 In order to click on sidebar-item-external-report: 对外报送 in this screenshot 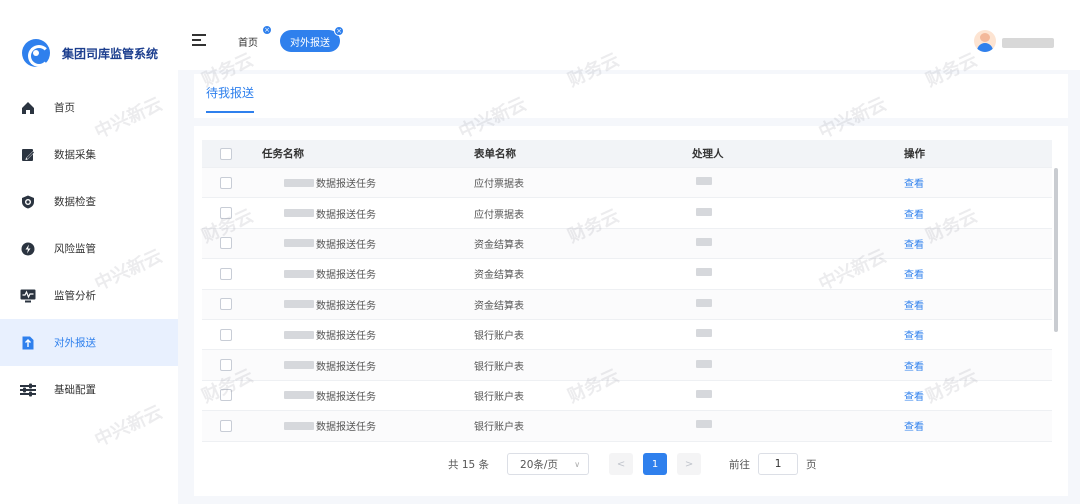, I will do `click(89, 342)`.